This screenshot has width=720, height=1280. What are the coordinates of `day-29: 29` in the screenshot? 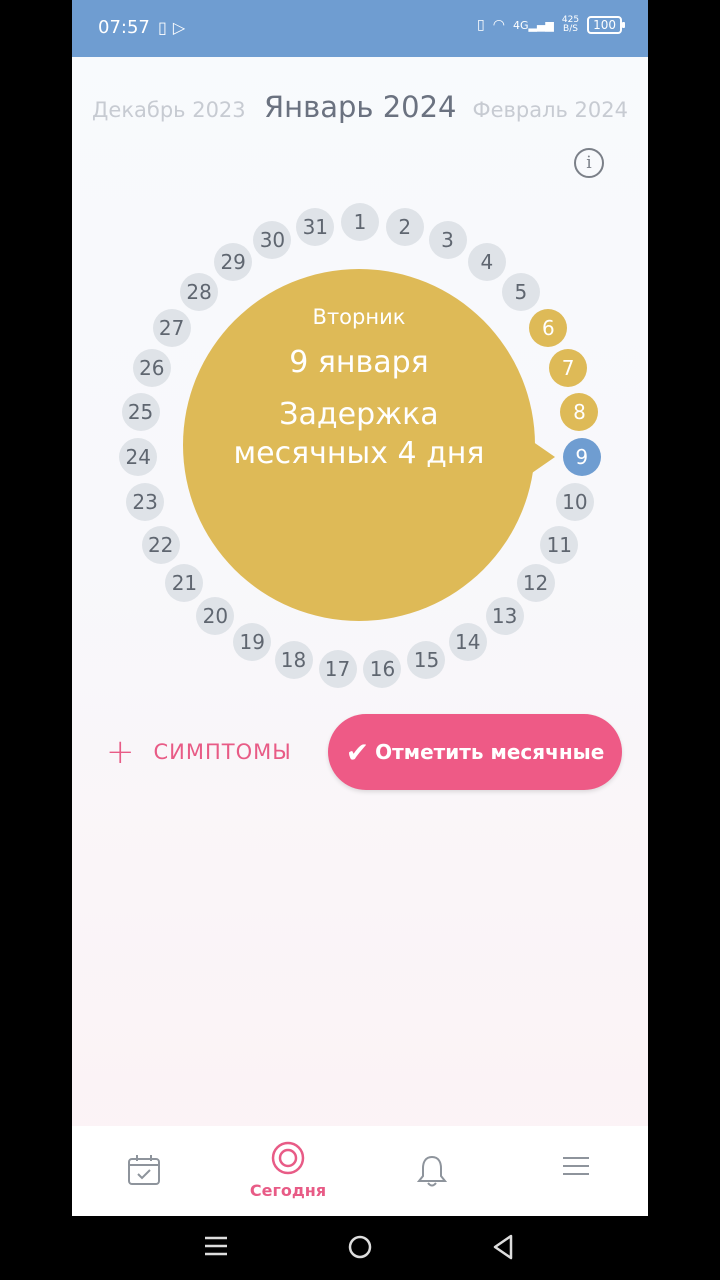 It's located at (233, 262).